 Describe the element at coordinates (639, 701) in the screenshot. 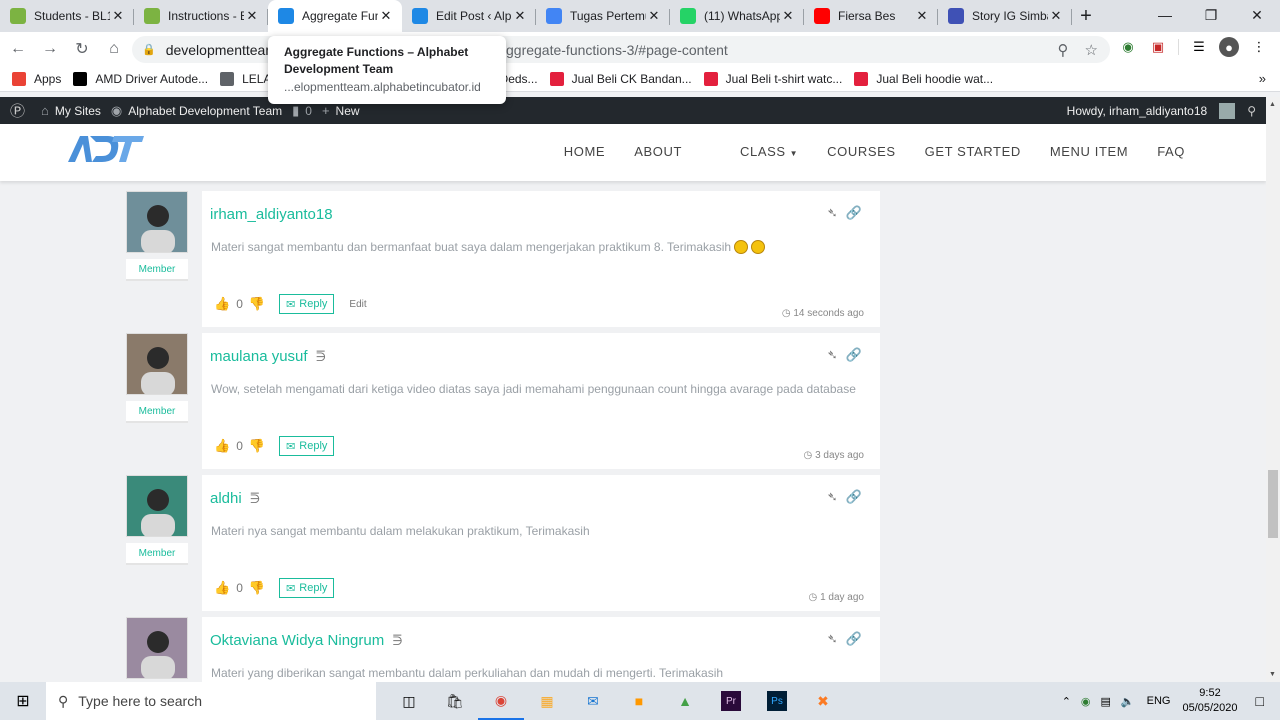

I see `sublime-text-icon: ■` at that location.